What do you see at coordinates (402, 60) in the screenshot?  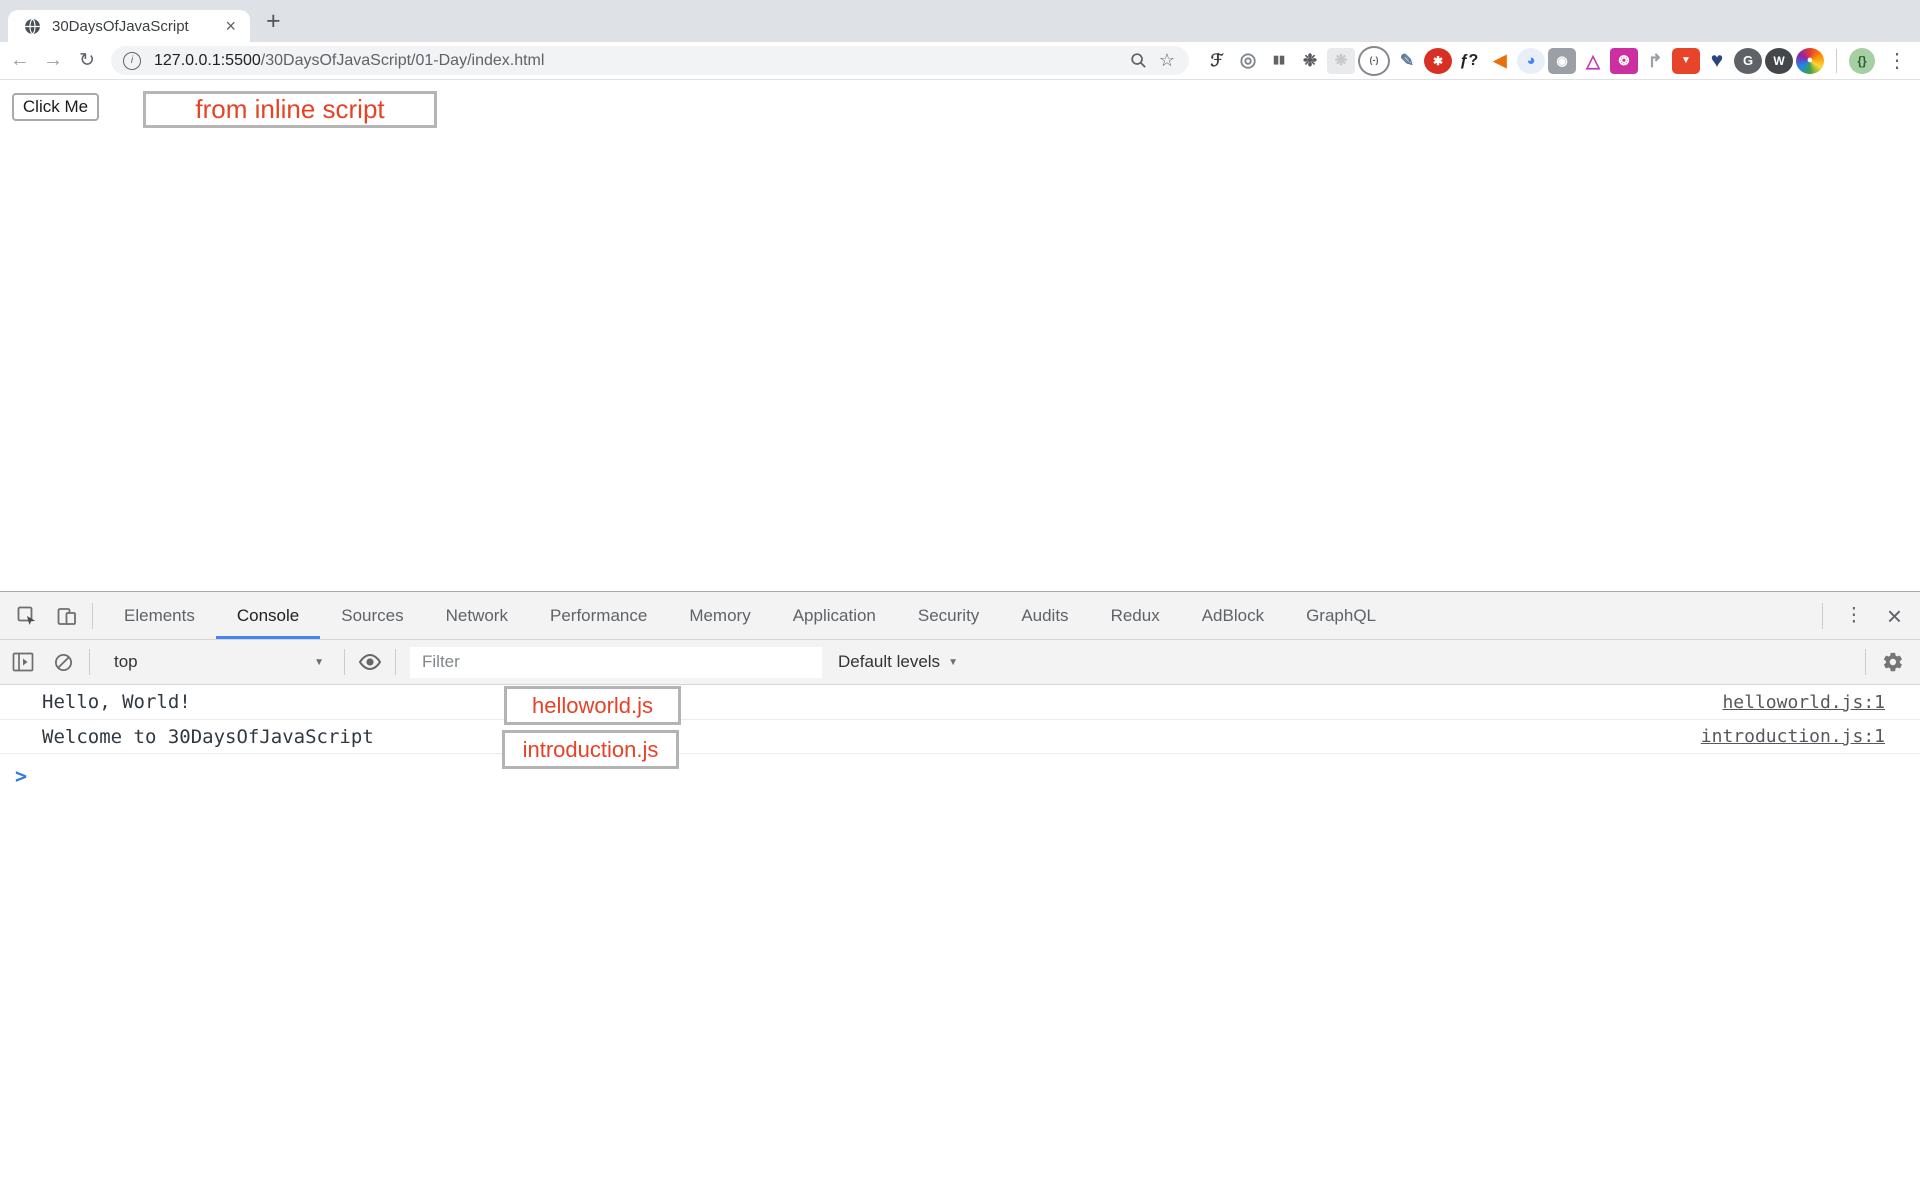 I see `url-path: /30DaysOfJavaScript/01-Day/index.html` at bounding box center [402, 60].